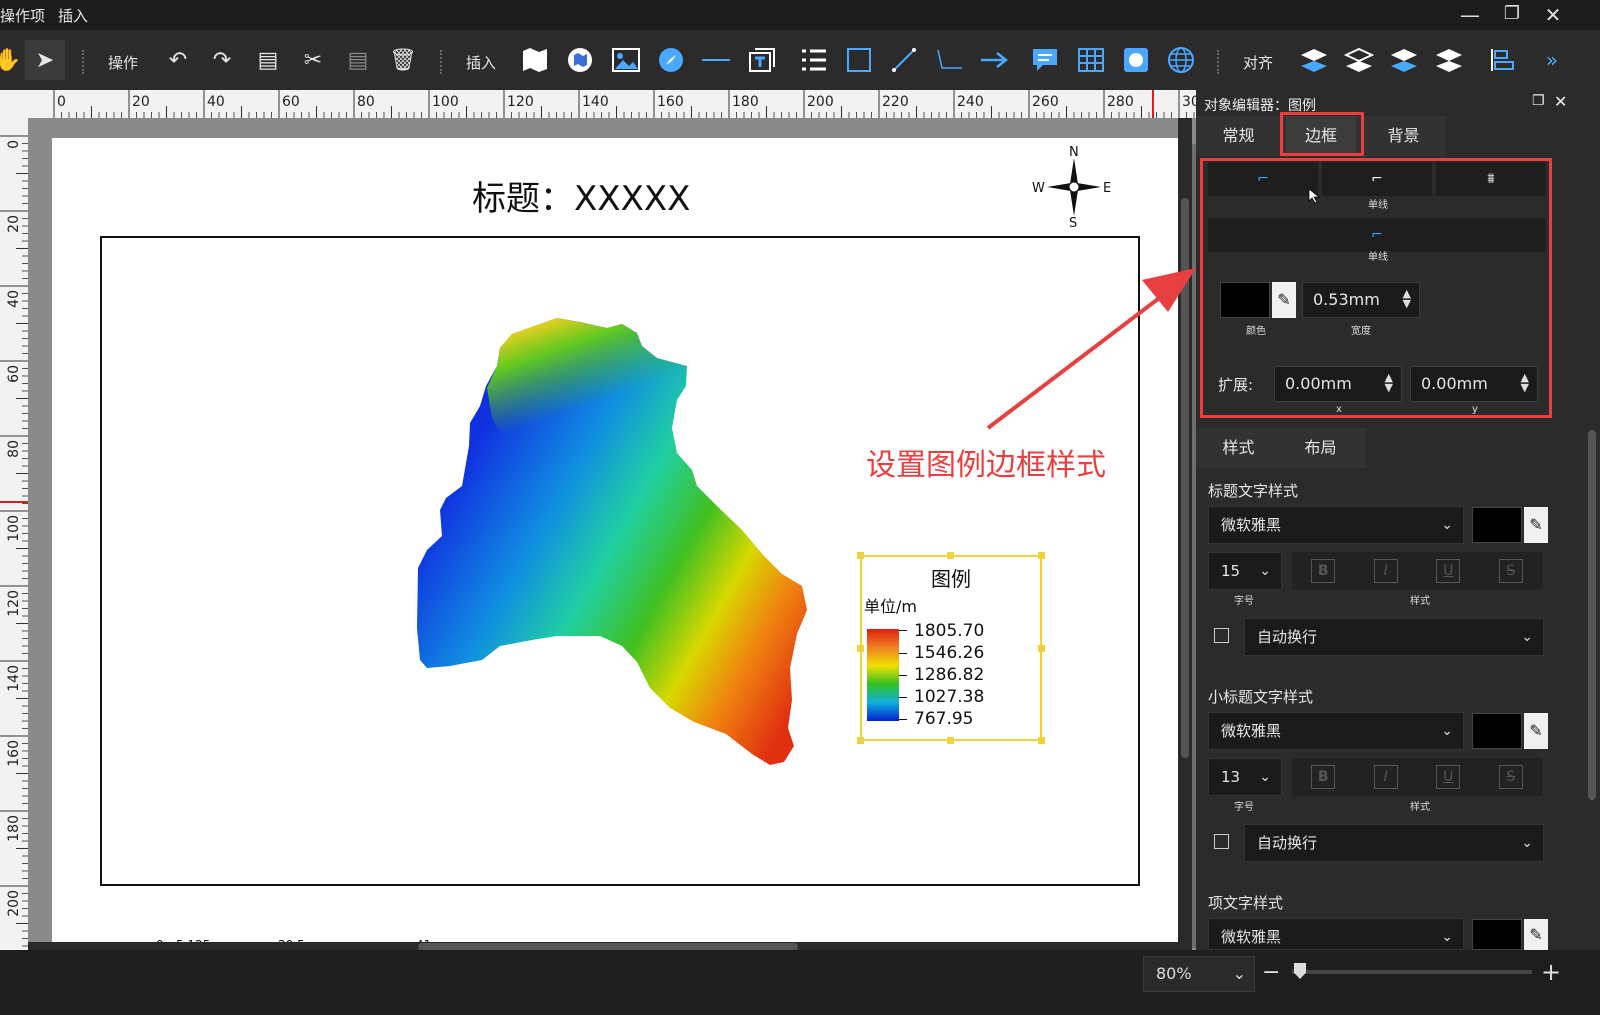 The height and width of the screenshot is (1015, 1600). Describe the element at coordinates (1497, 731) in the screenshot. I see `subtitle-color-swatch` at that location.